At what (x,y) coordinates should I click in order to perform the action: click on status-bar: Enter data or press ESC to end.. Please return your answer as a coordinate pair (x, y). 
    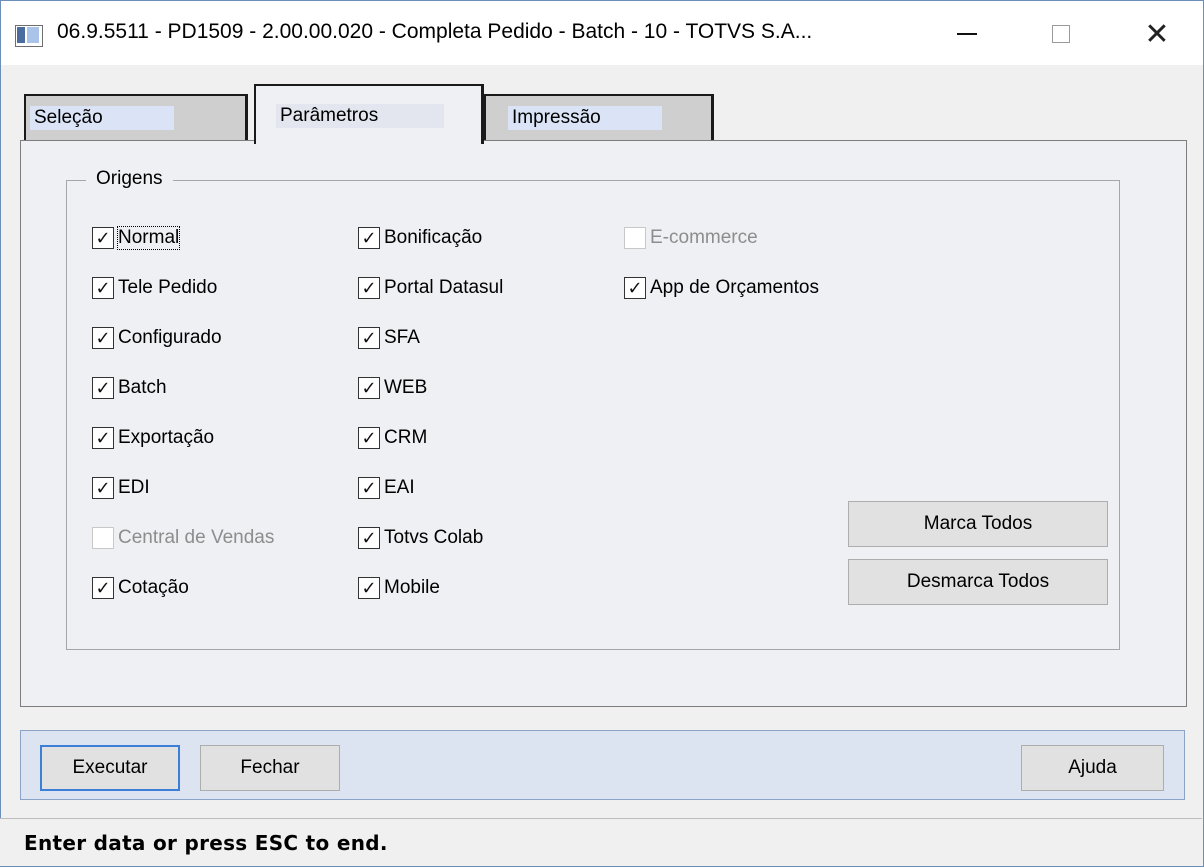
    Looking at the image, I should click on (601, 842).